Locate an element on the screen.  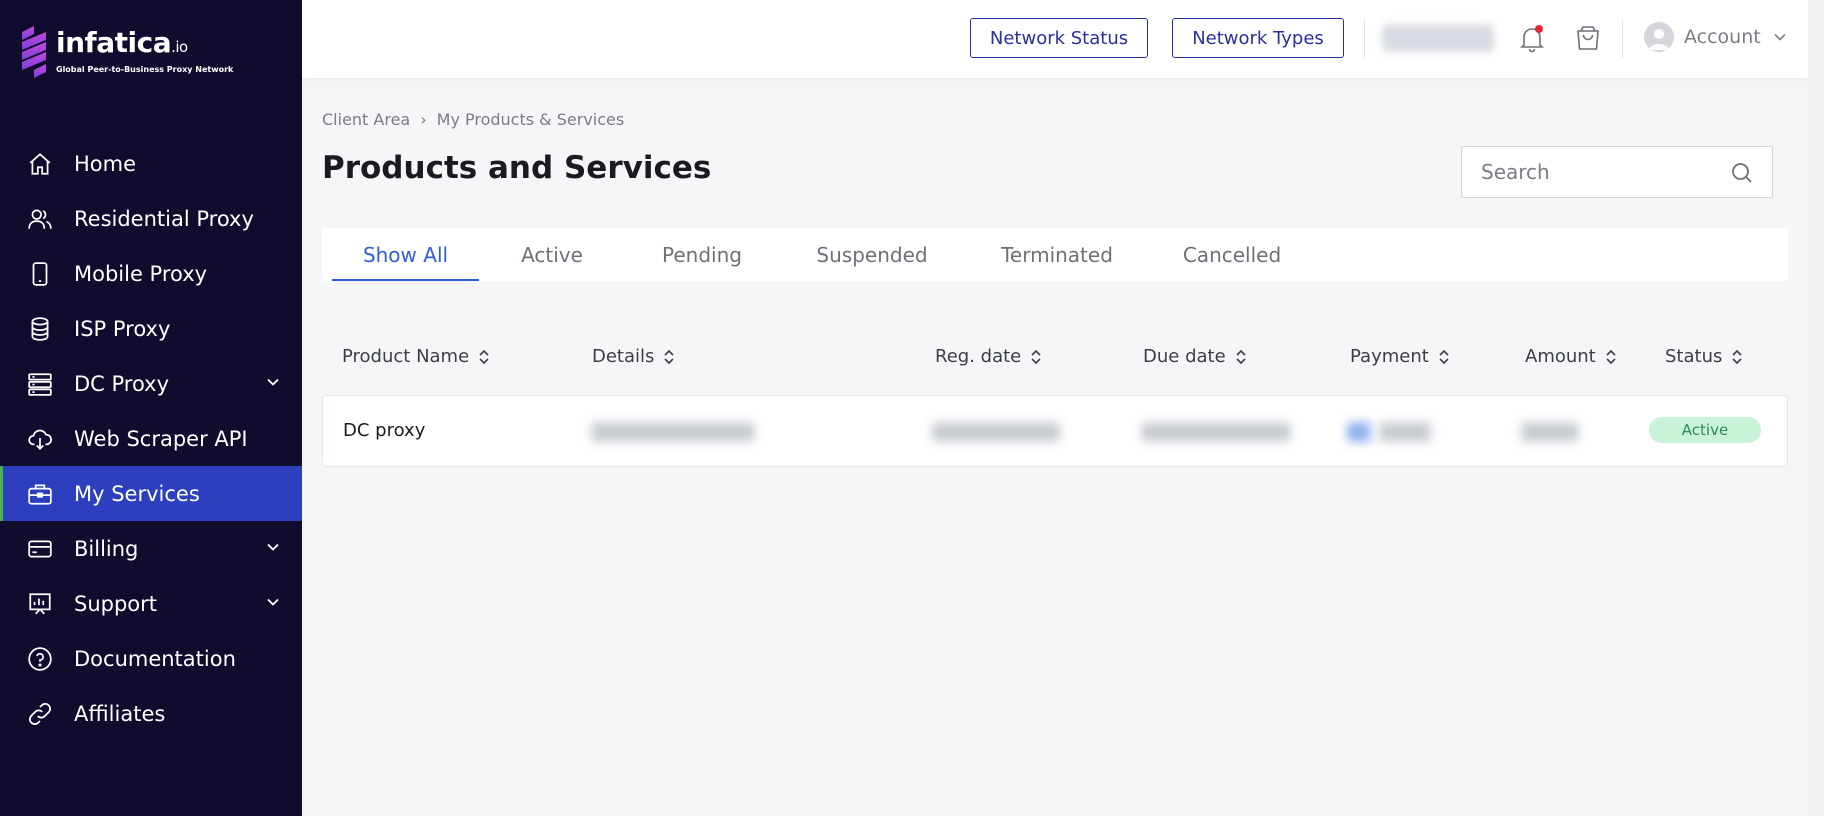
credit-card-icon is located at coordinates (40, 549).